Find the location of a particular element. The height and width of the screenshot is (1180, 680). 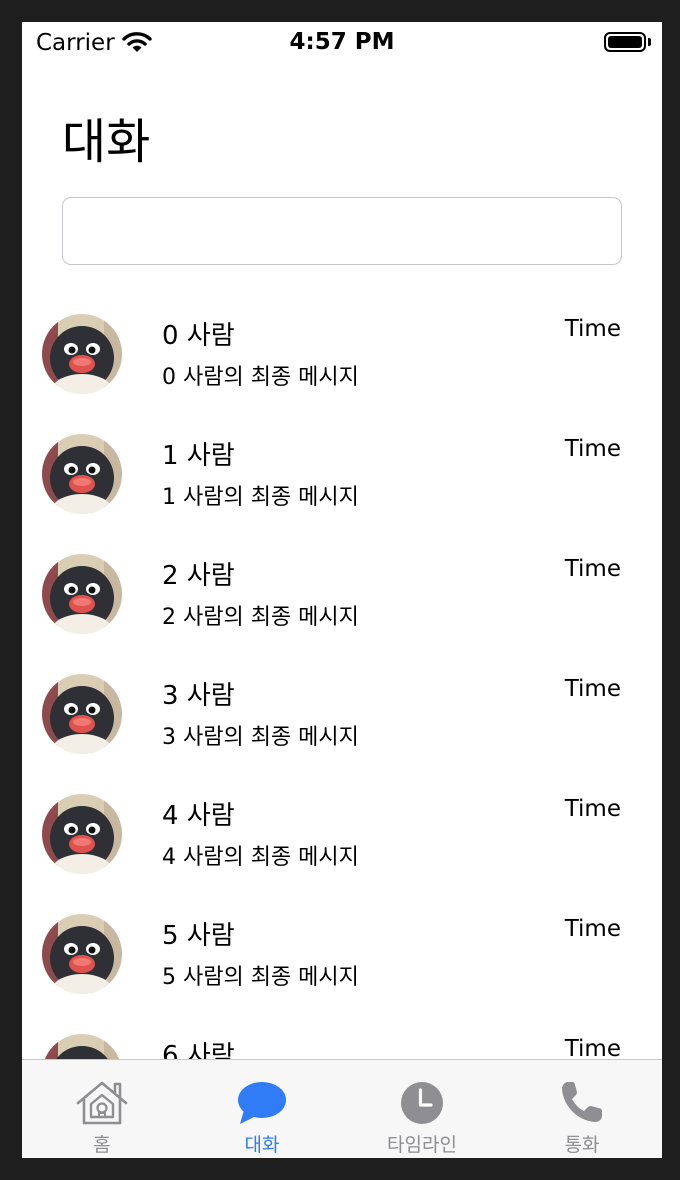

chat-last-message: 0 사람의 최종 메시지 is located at coordinates (260, 377).